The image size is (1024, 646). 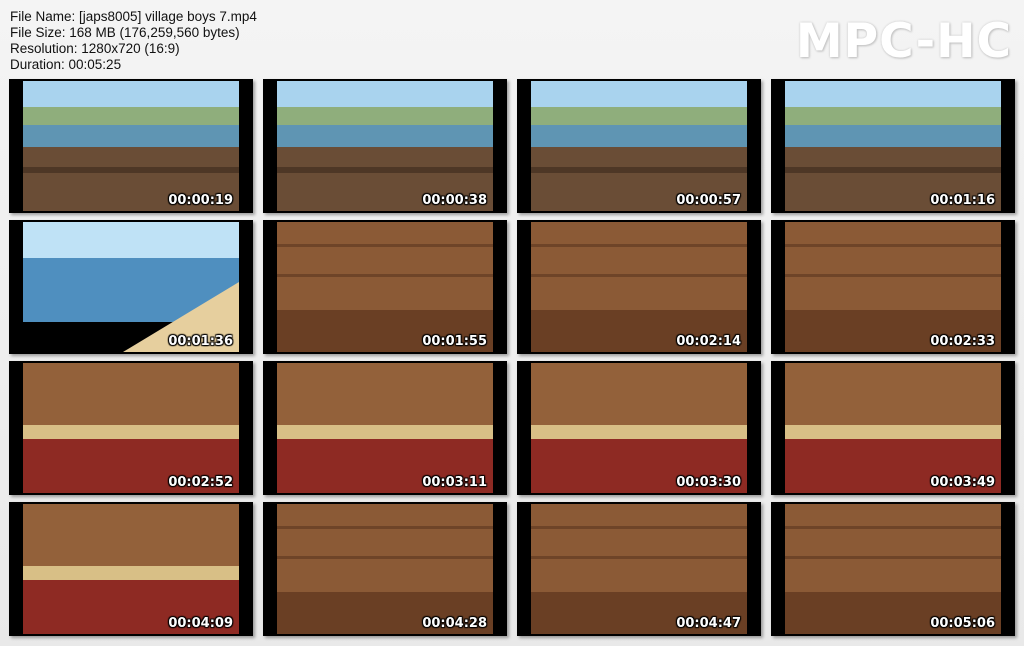 I want to click on timestamp-label: 00:00:38, so click(x=454, y=200).